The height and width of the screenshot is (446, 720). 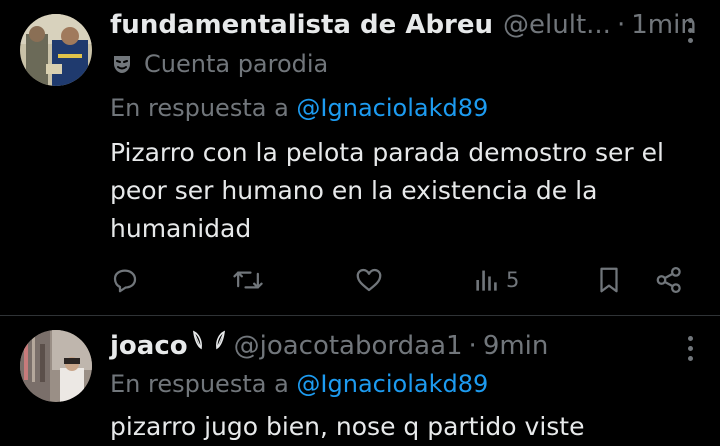 What do you see at coordinates (516, 346) in the screenshot?
I see `timestamp: 9min` at bounding box center [516, 346].